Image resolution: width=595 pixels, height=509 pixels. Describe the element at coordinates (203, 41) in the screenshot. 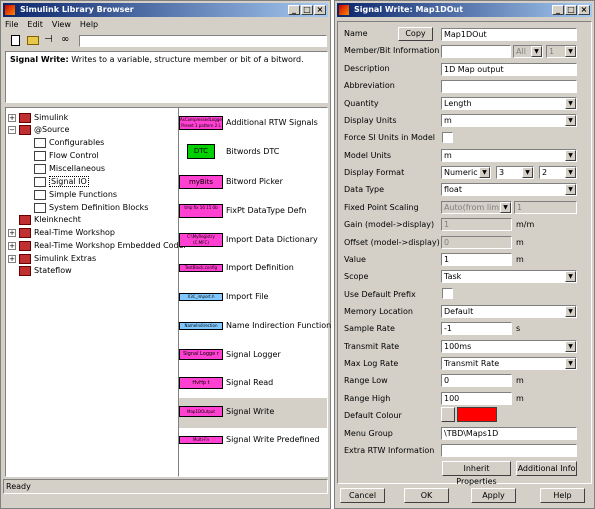

I see `search-input` at that location.